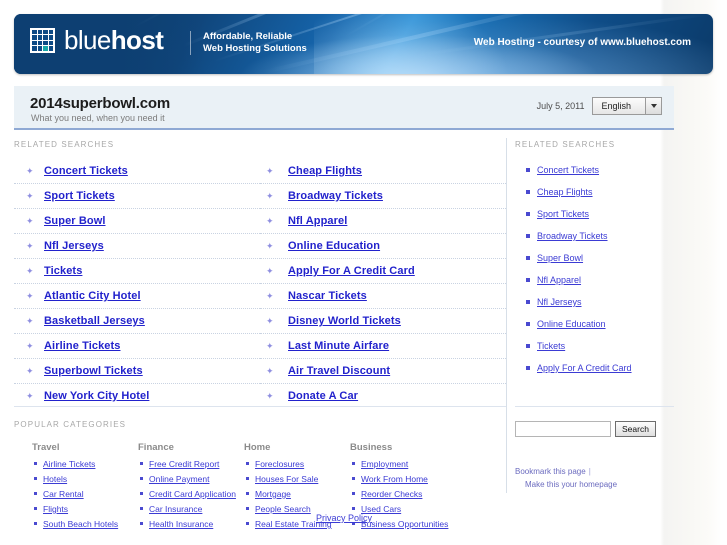  I want to click on related-search-link: Broadway Tickets, so click(335, 196).